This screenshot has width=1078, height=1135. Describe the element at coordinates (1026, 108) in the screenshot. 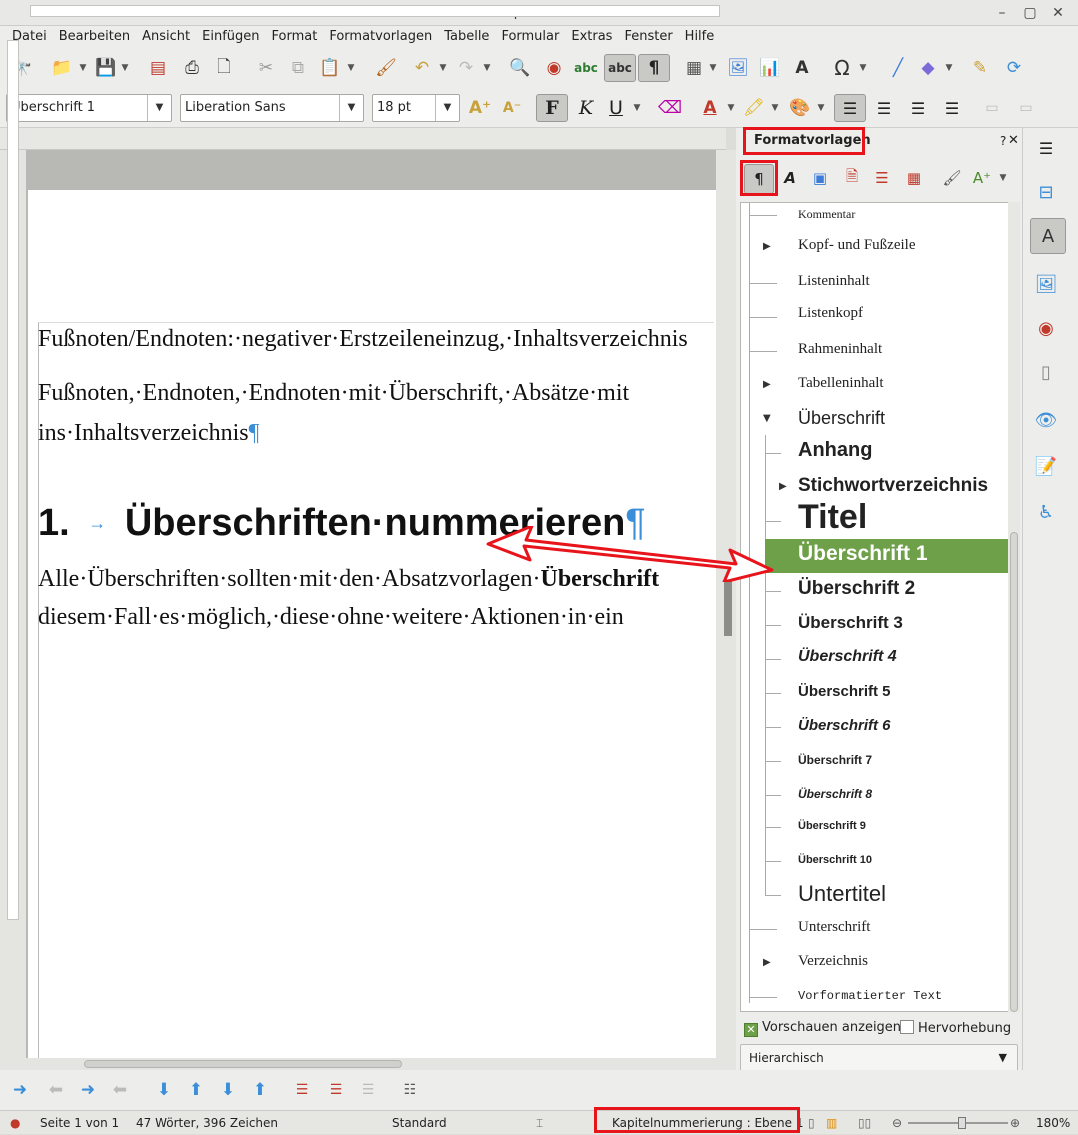

I see `list-numbers-icon: ▭` at that location.